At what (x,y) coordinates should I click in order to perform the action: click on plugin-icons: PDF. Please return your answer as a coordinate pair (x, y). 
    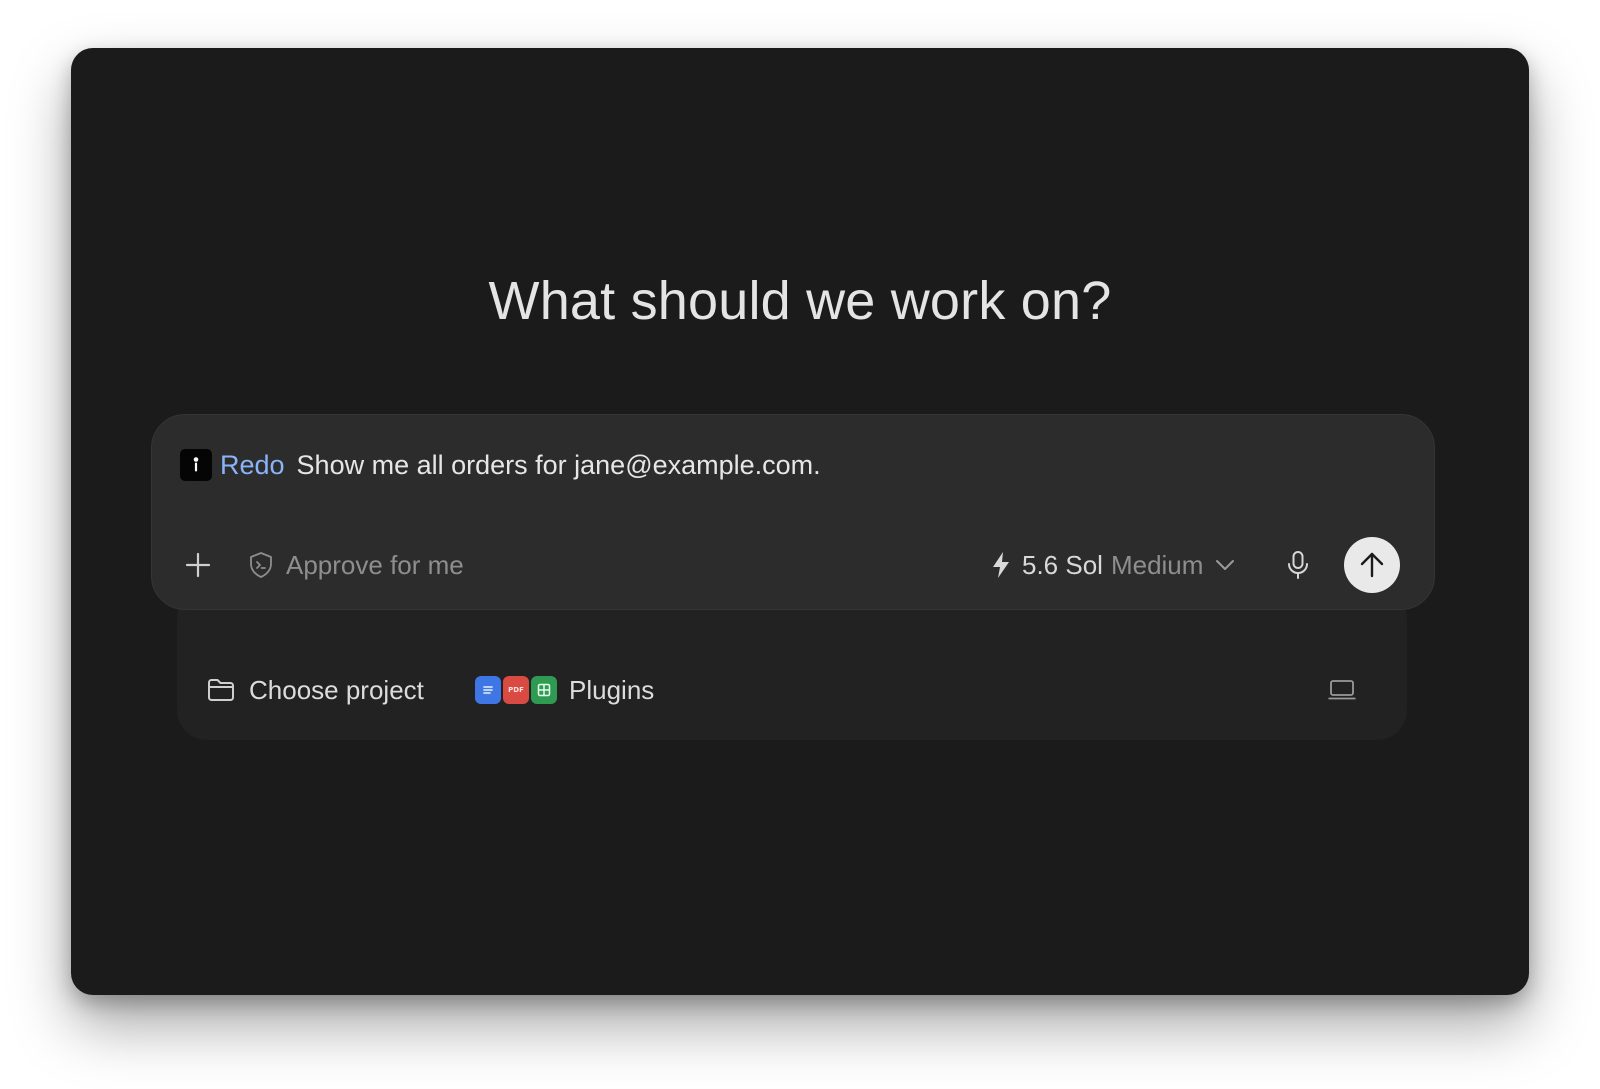
    Looking at the image, I should click on (516, 690).